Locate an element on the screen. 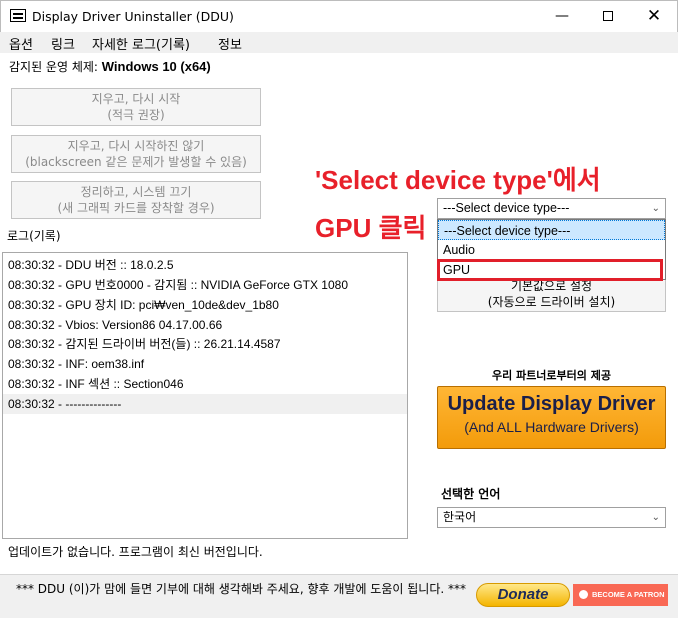  detected-os-label: 감지된 운영 체제: is located at coordinates (53, 67).